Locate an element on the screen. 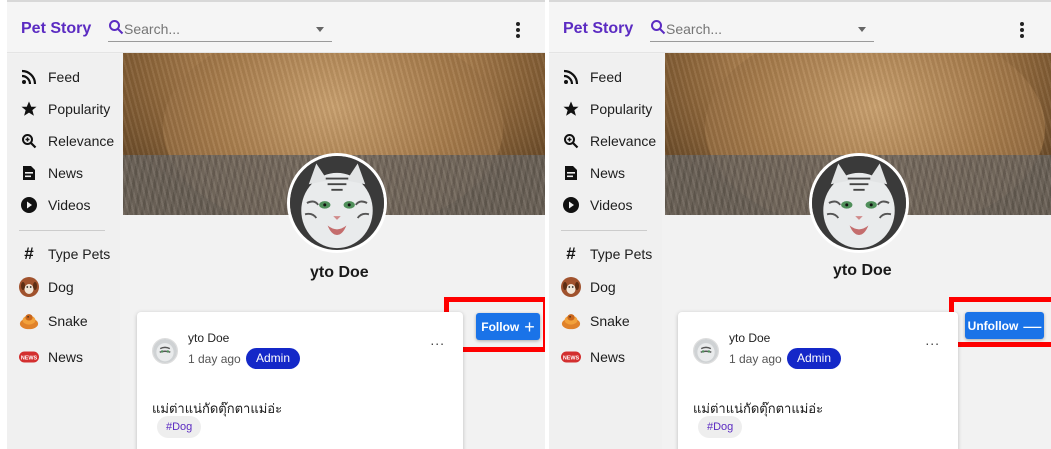 The image size is (1051, 449). admin-badge: Admin is located at coordinates (273, 358).